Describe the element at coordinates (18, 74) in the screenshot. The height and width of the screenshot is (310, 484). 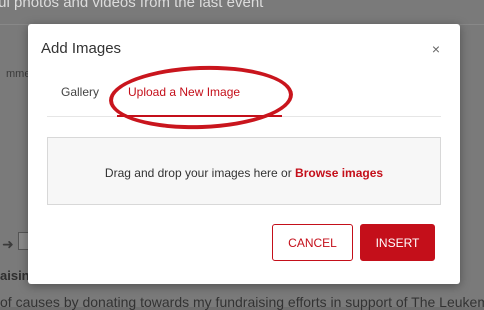
I see `background-left-text: mme` at that location.